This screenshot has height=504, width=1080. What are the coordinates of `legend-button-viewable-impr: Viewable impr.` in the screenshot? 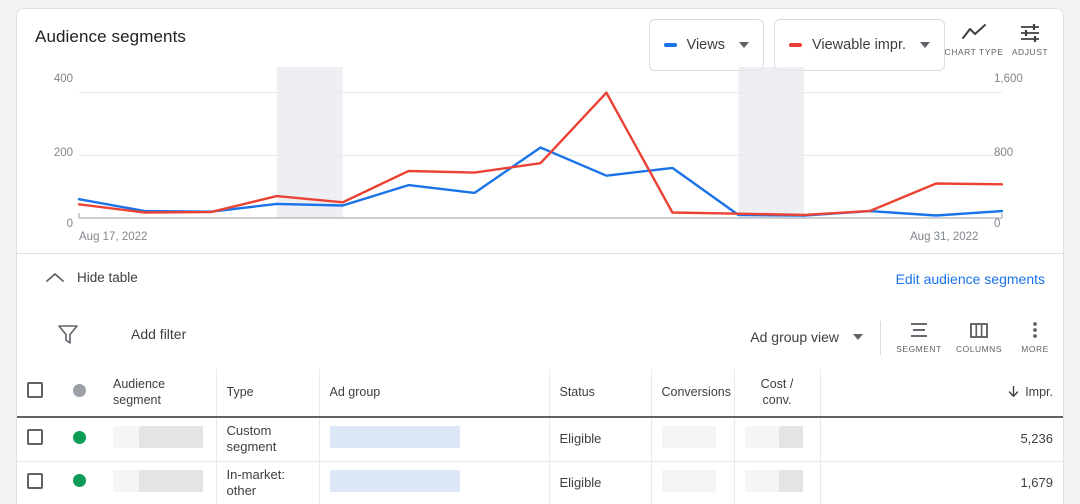 It's located at (859, 45).